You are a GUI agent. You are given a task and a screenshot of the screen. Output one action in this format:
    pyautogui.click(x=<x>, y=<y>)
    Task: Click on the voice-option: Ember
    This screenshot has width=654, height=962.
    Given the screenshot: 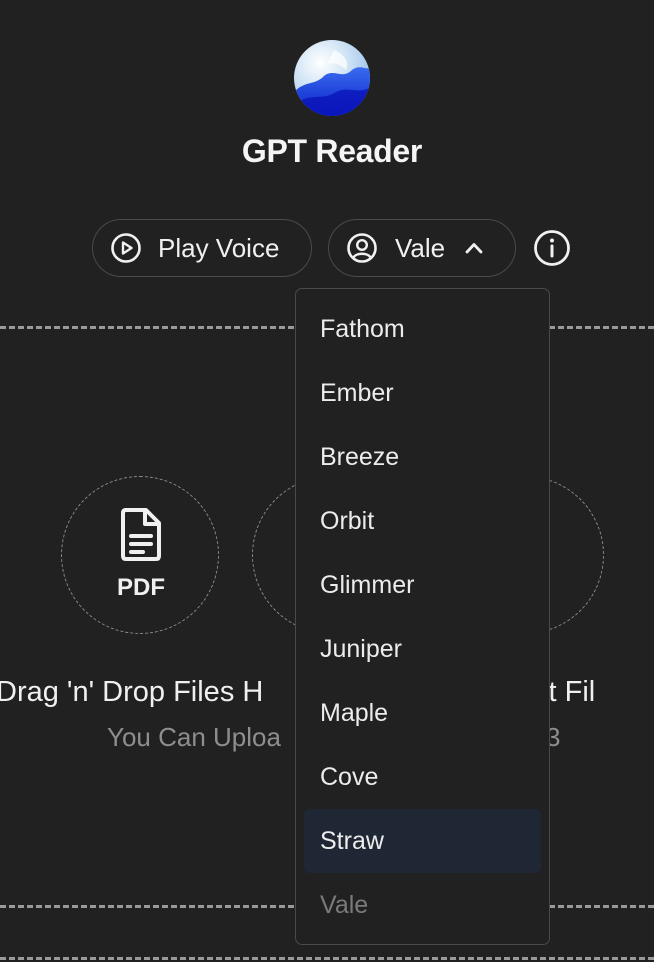 What is the action you would take?
    pyautogui.click(x=422, y=393)
    